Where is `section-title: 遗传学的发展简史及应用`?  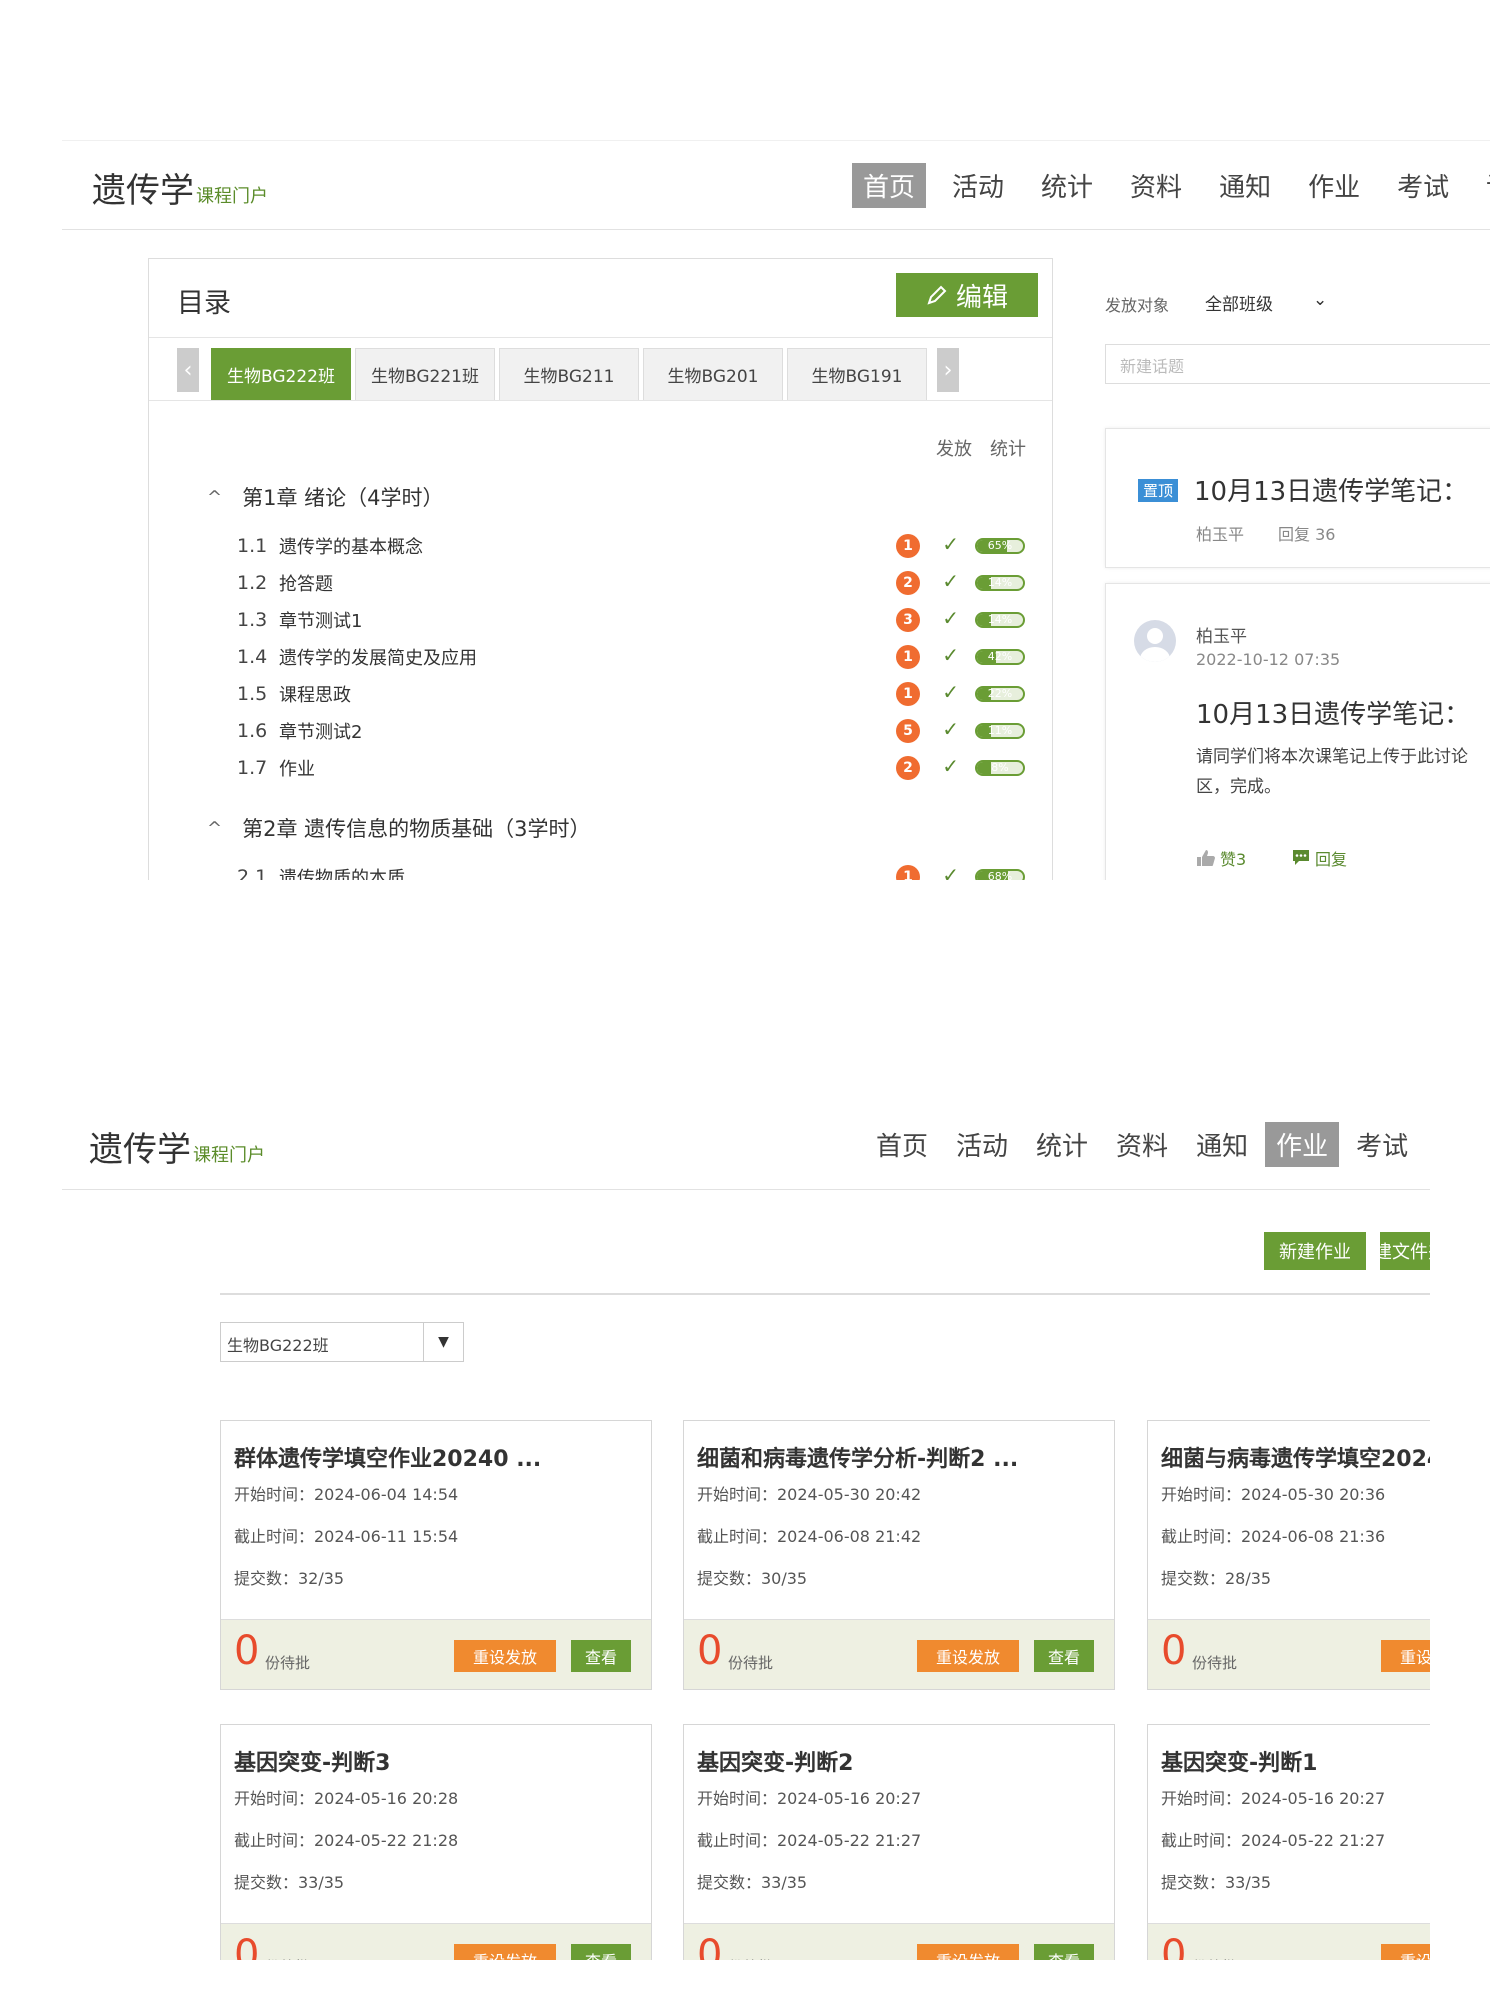
section-title: 遗传学的发展简史及应用 is located at coordinates (378, 658).